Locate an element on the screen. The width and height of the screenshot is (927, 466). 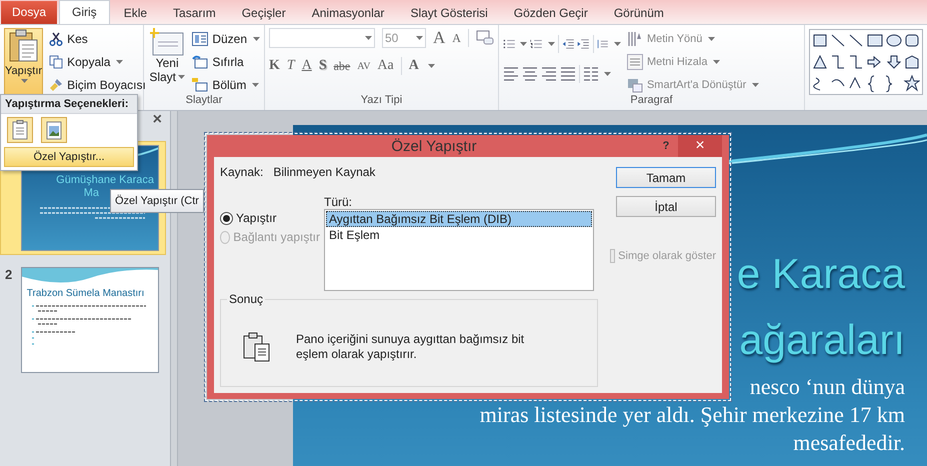
file-tab: Dosya is located at coordinates (29, 12).